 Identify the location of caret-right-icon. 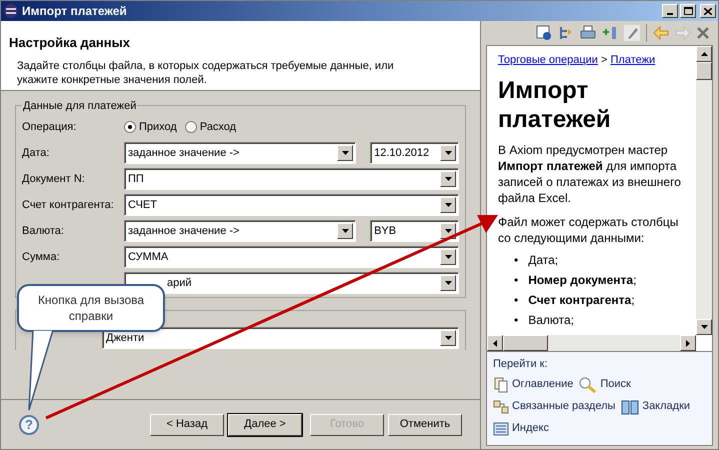
(688, 343).